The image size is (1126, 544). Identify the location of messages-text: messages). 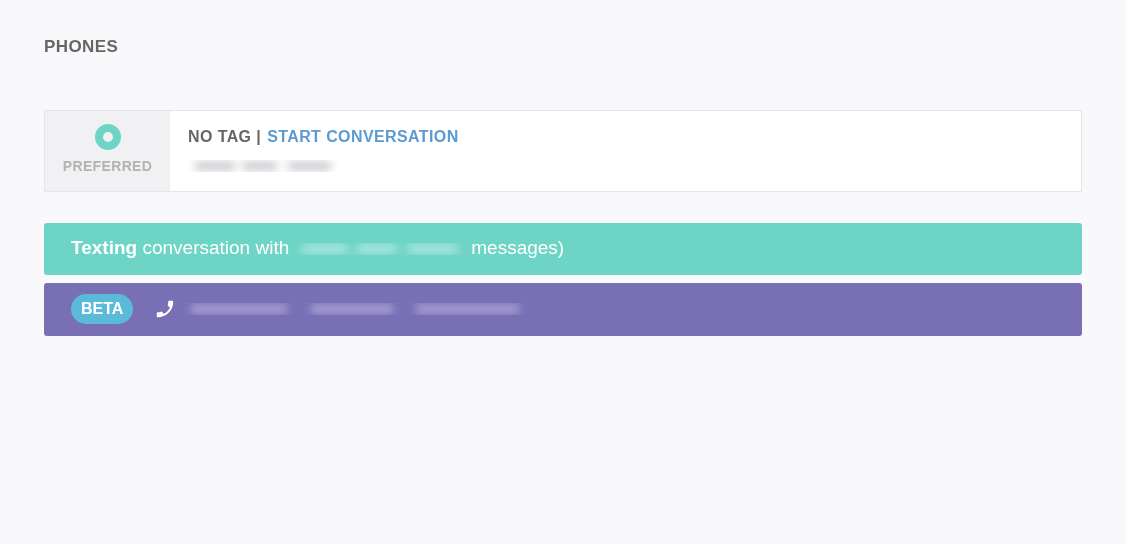
(518, 248).